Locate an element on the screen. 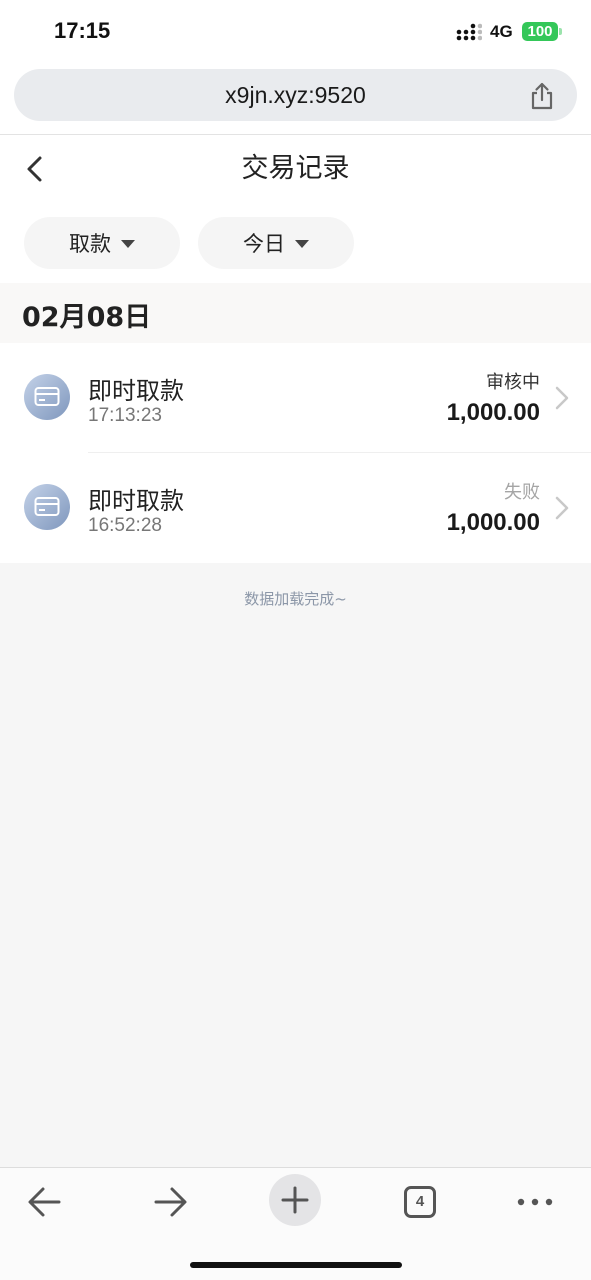 The width and height of the screenshot is (591, 1280). tabs-button: 4 is located at coordinates (420, 1202).